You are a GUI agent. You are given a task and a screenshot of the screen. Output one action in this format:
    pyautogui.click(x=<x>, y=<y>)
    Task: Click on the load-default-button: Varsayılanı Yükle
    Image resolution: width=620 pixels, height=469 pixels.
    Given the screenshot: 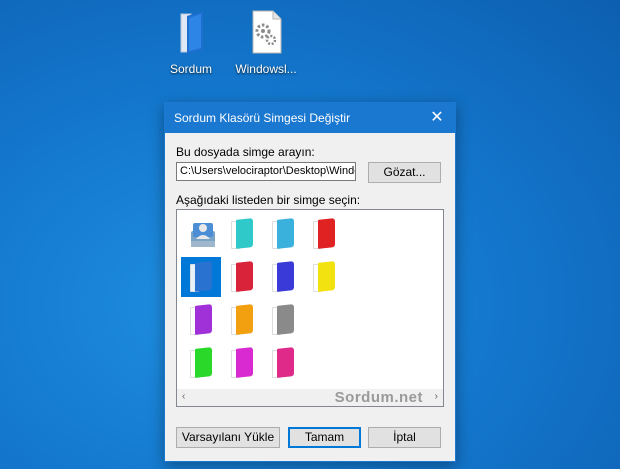 What is the action you would take?
    pyautogui.click(x=228, y=437)
    